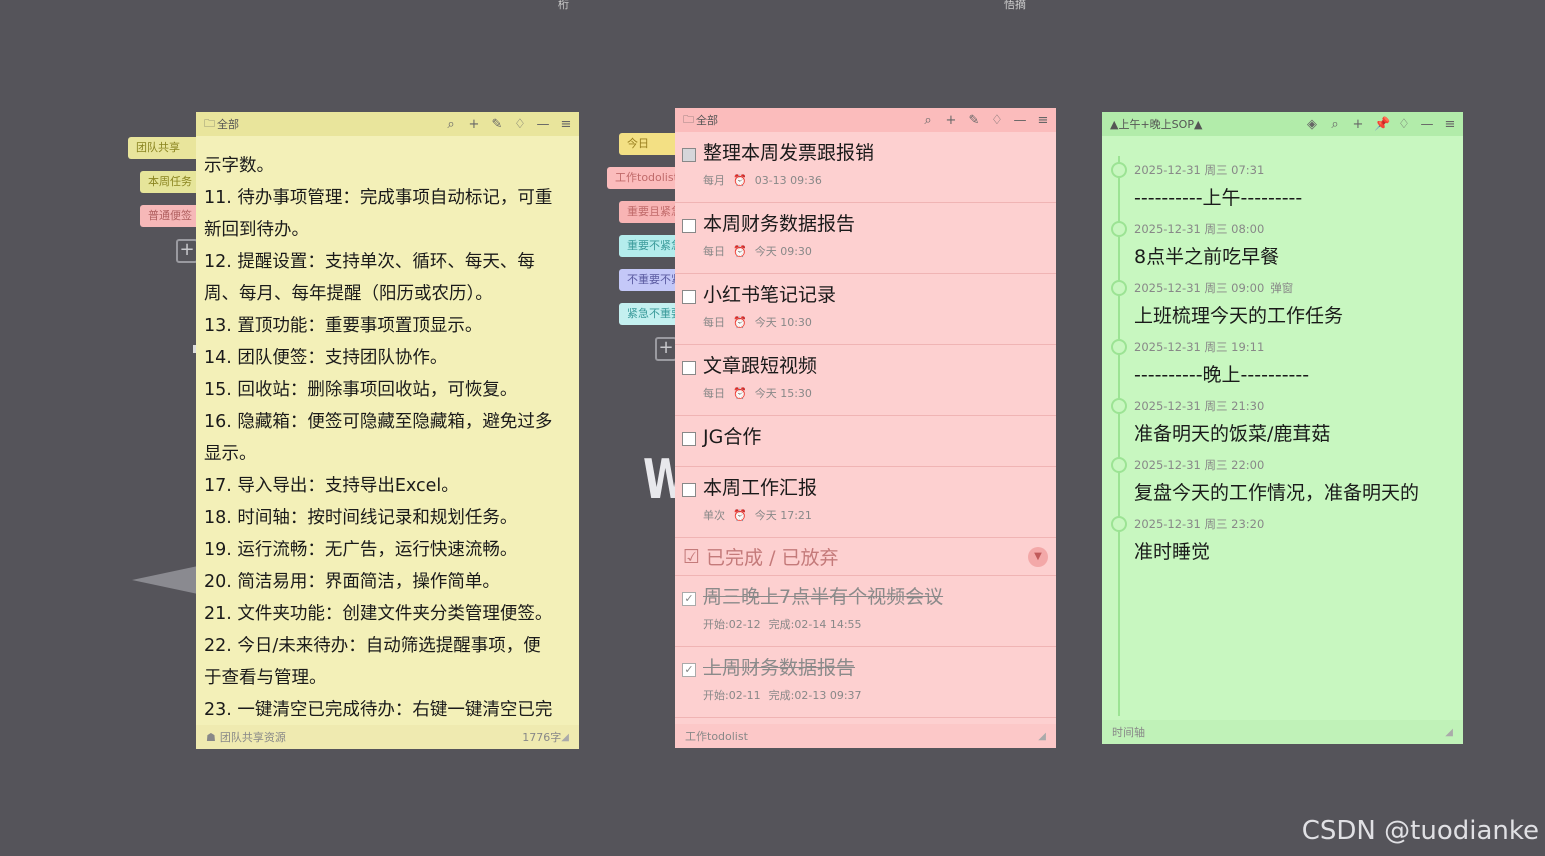  What do you see at coordinates (875, 366) in the screenshot?
I see `todo-text: 文章跟短视频` at bounding box center [875, 366].